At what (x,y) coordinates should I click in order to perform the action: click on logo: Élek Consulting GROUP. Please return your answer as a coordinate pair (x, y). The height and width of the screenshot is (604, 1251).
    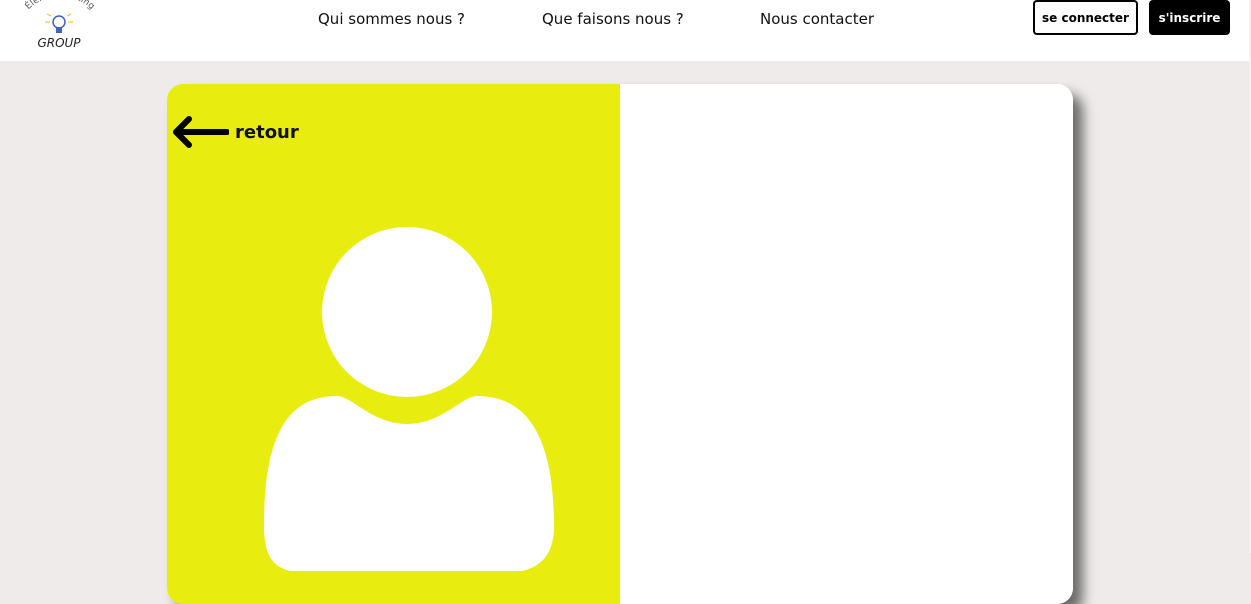
    Looking at the image, I should click on (60, 29).